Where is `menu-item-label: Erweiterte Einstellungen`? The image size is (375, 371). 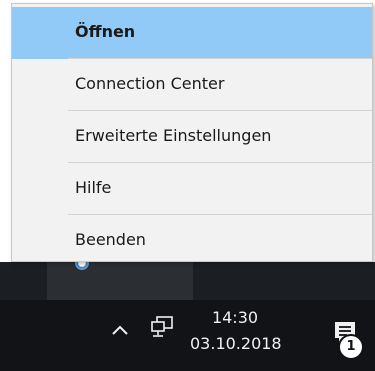
menu-item-label: Erweiterte Einstellungen is located at coordinates (173, 135).